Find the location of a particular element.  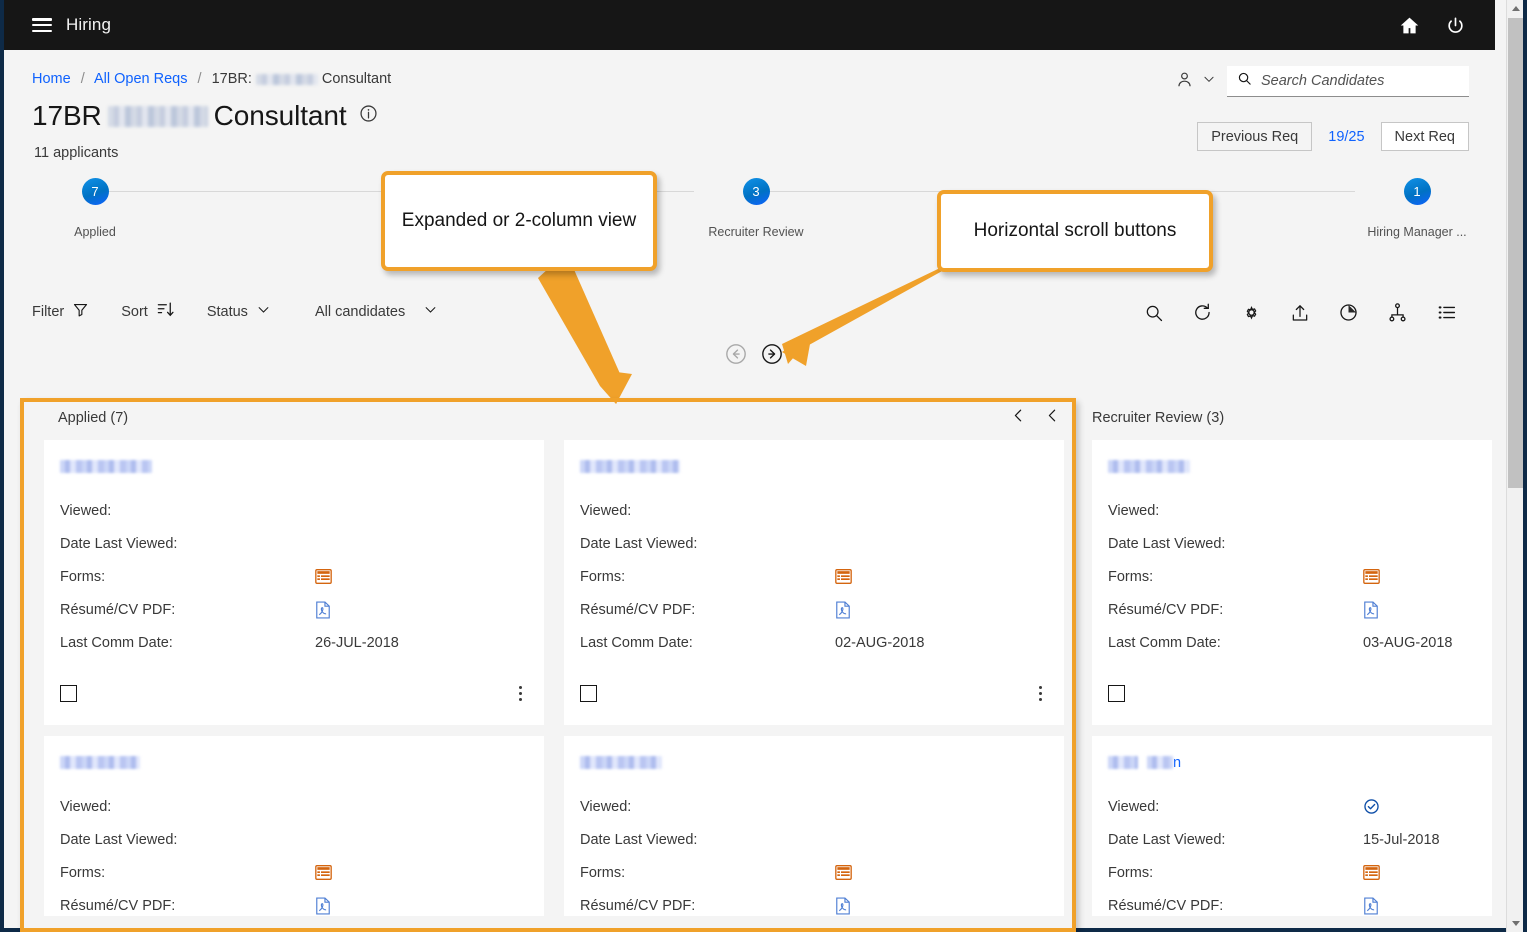

next-req-button: Next Req is located at coordinates (1424, 136).